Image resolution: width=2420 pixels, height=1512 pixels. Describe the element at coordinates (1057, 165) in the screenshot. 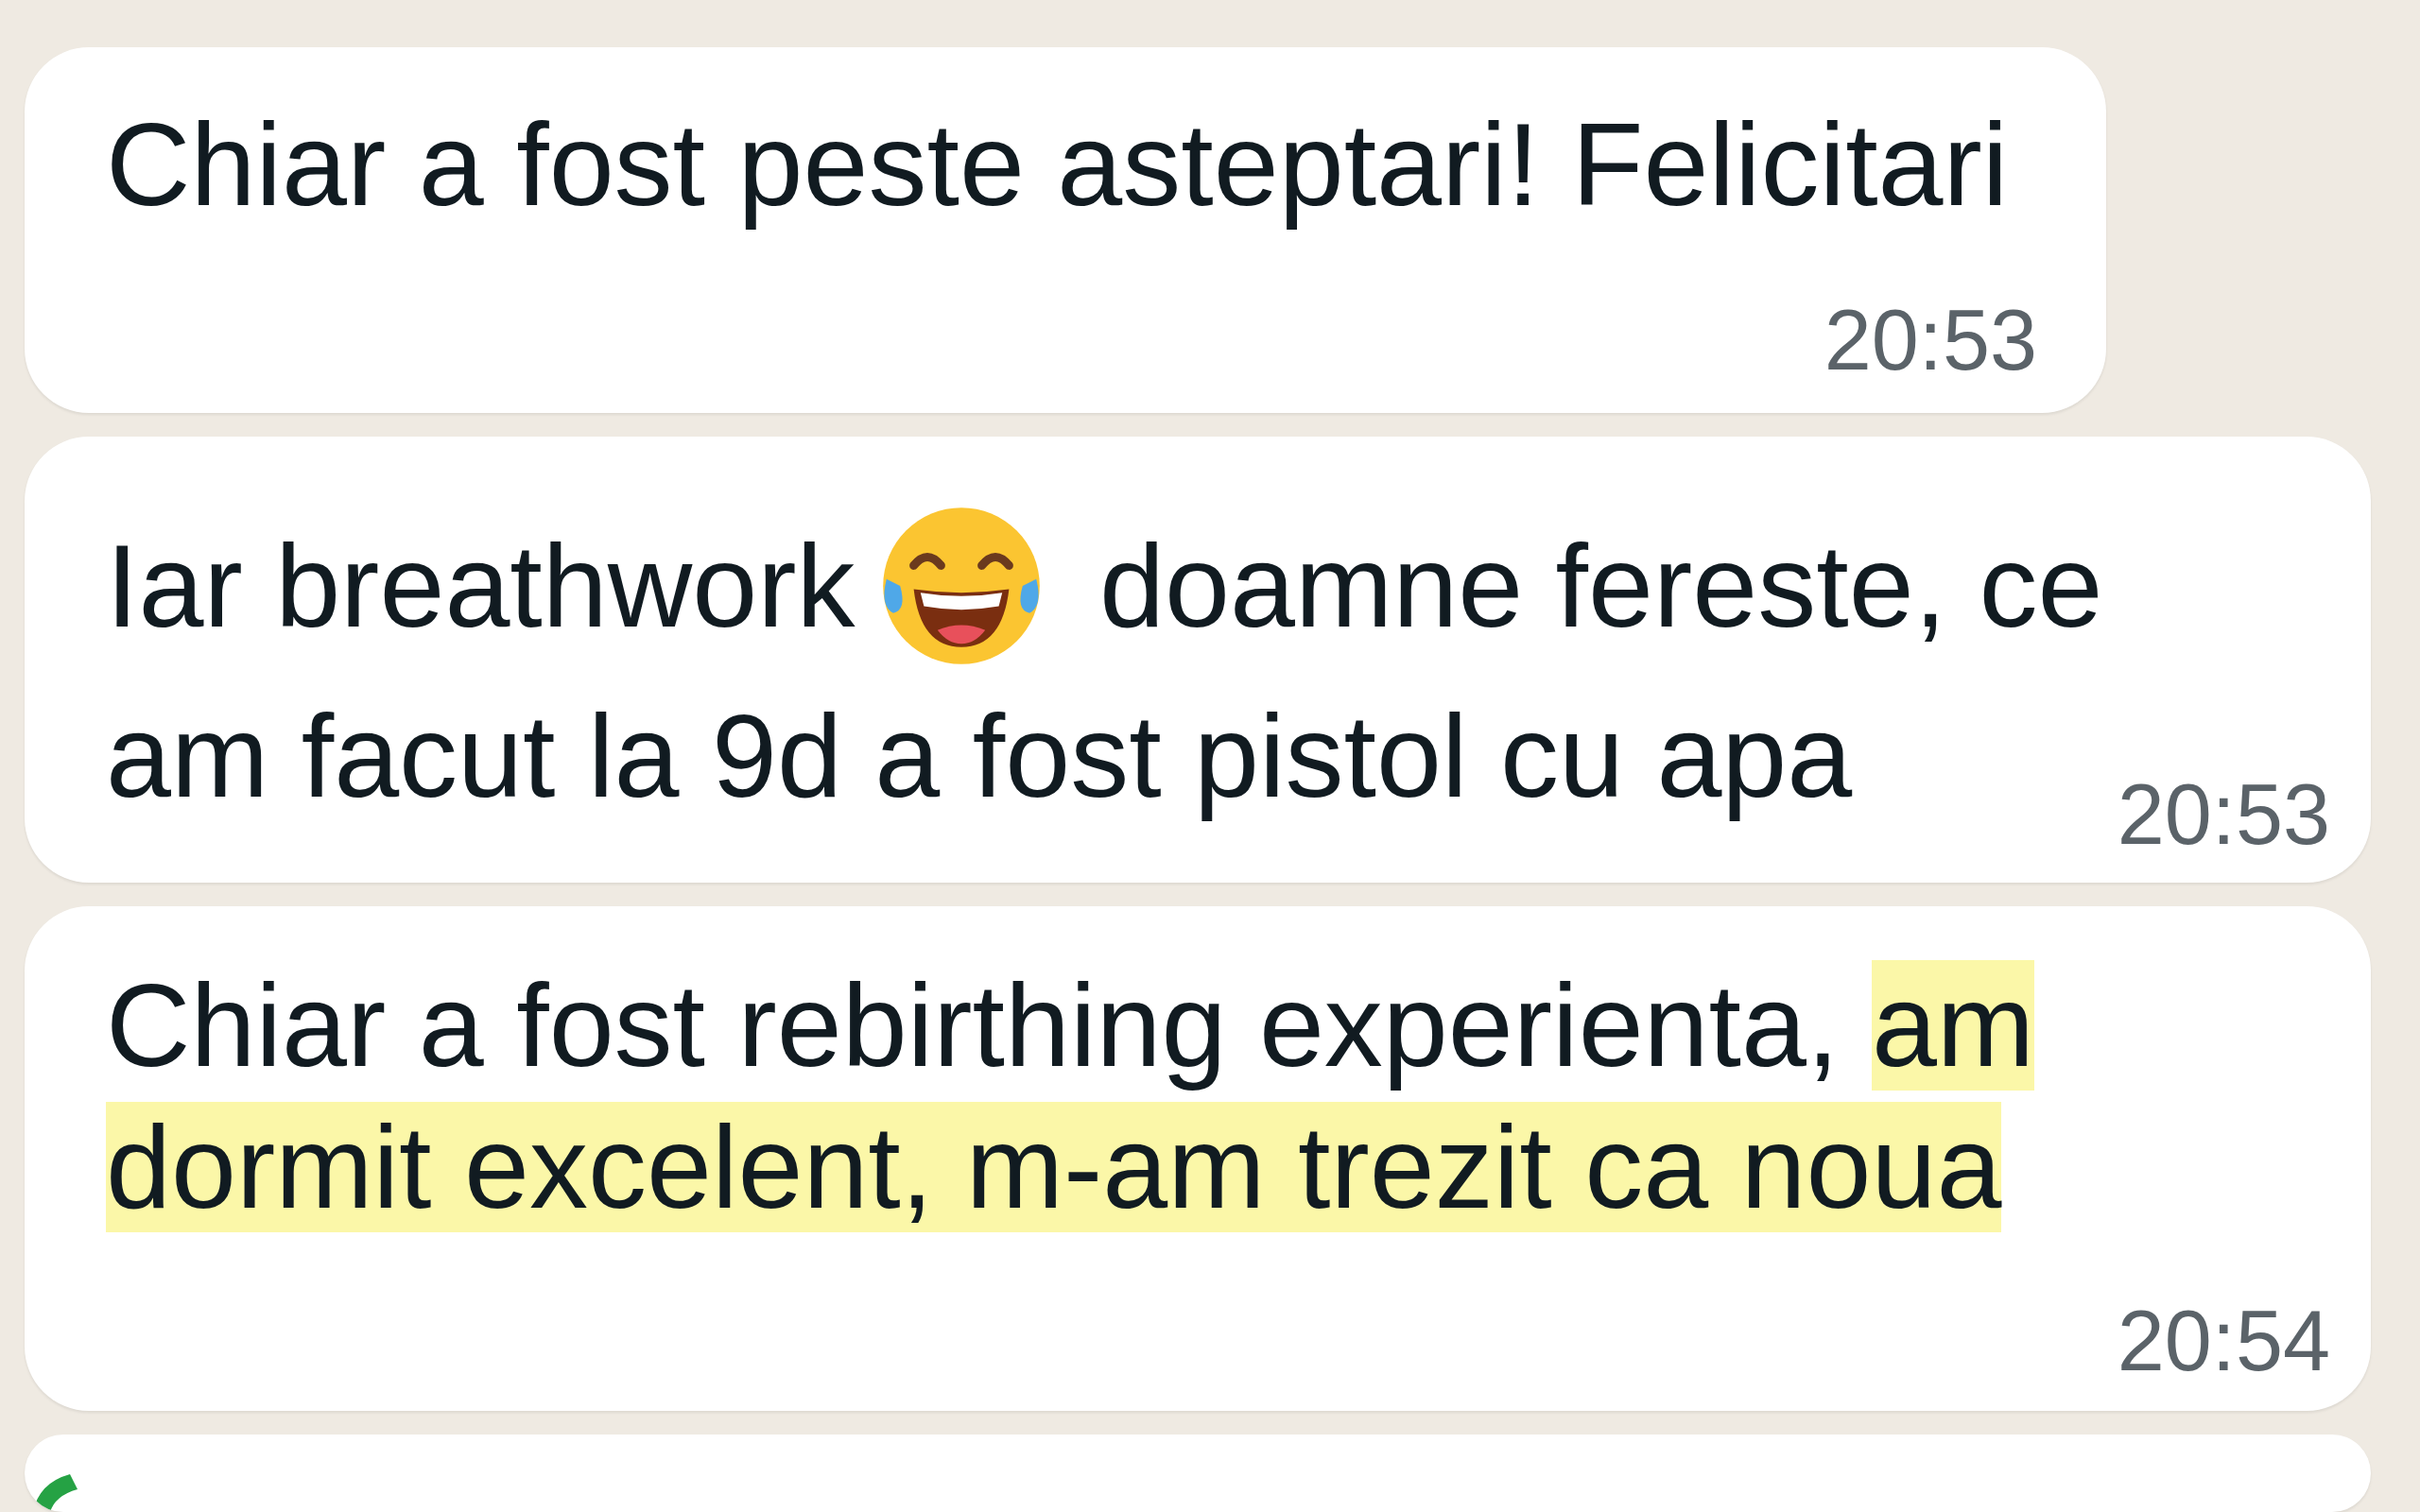

I see `message-text: Chiar a fost peste asteptari! Felicitari` at that location.